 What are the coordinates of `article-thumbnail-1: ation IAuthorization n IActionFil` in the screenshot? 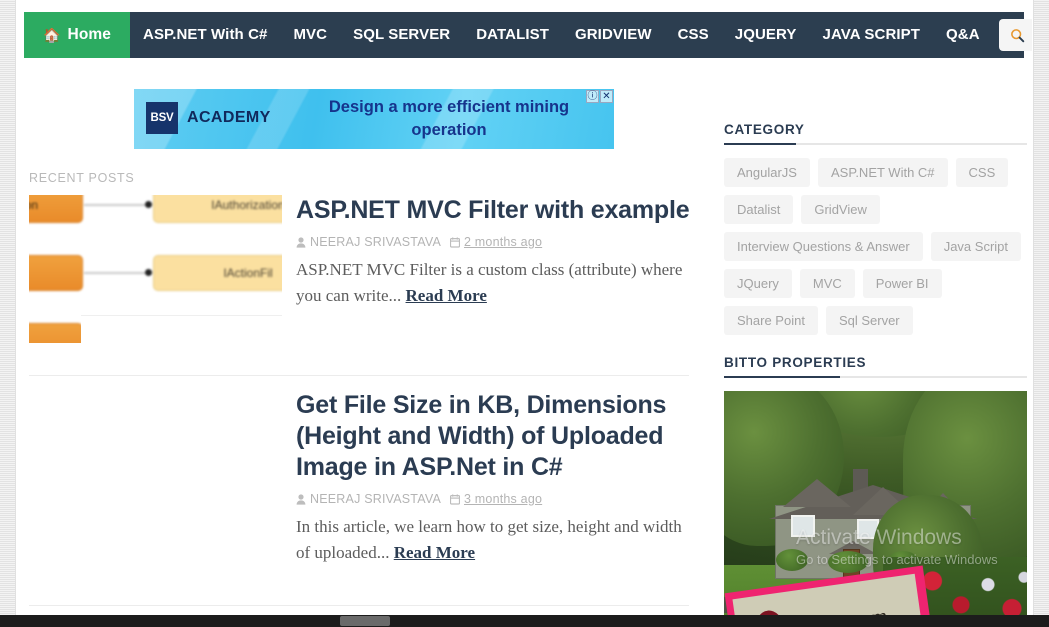 It's located at (155, 269).